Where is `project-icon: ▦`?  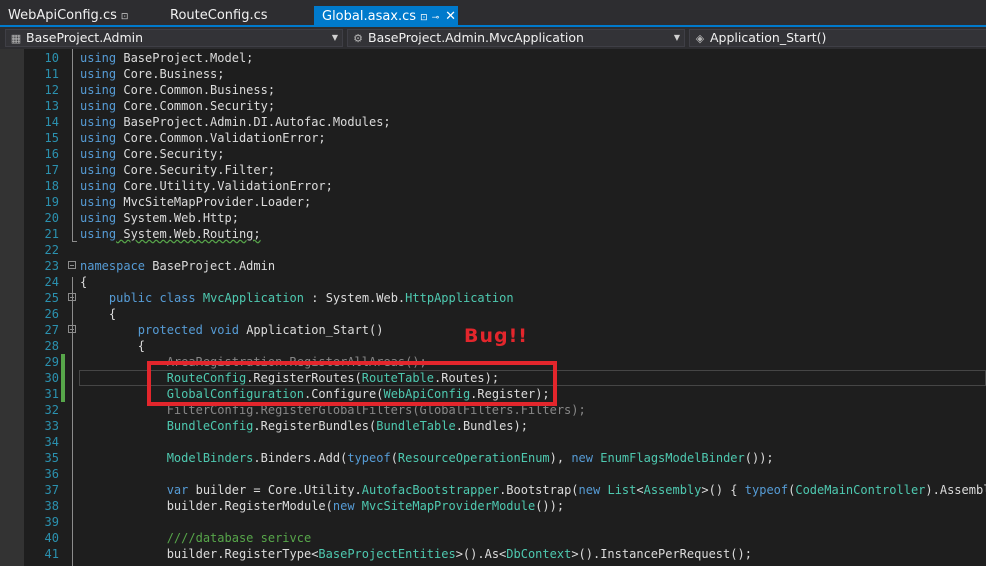 project-icon: ▦ is located at coordinates (16, 38).